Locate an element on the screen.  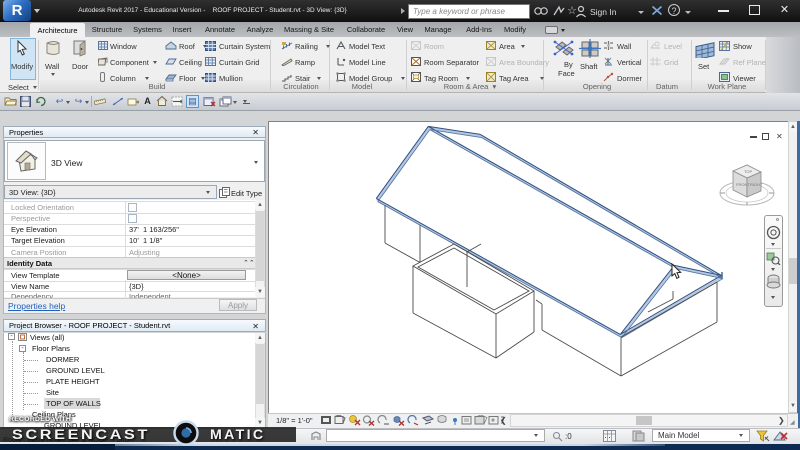
svg-text: TOP is located at coordinates (748, 171).